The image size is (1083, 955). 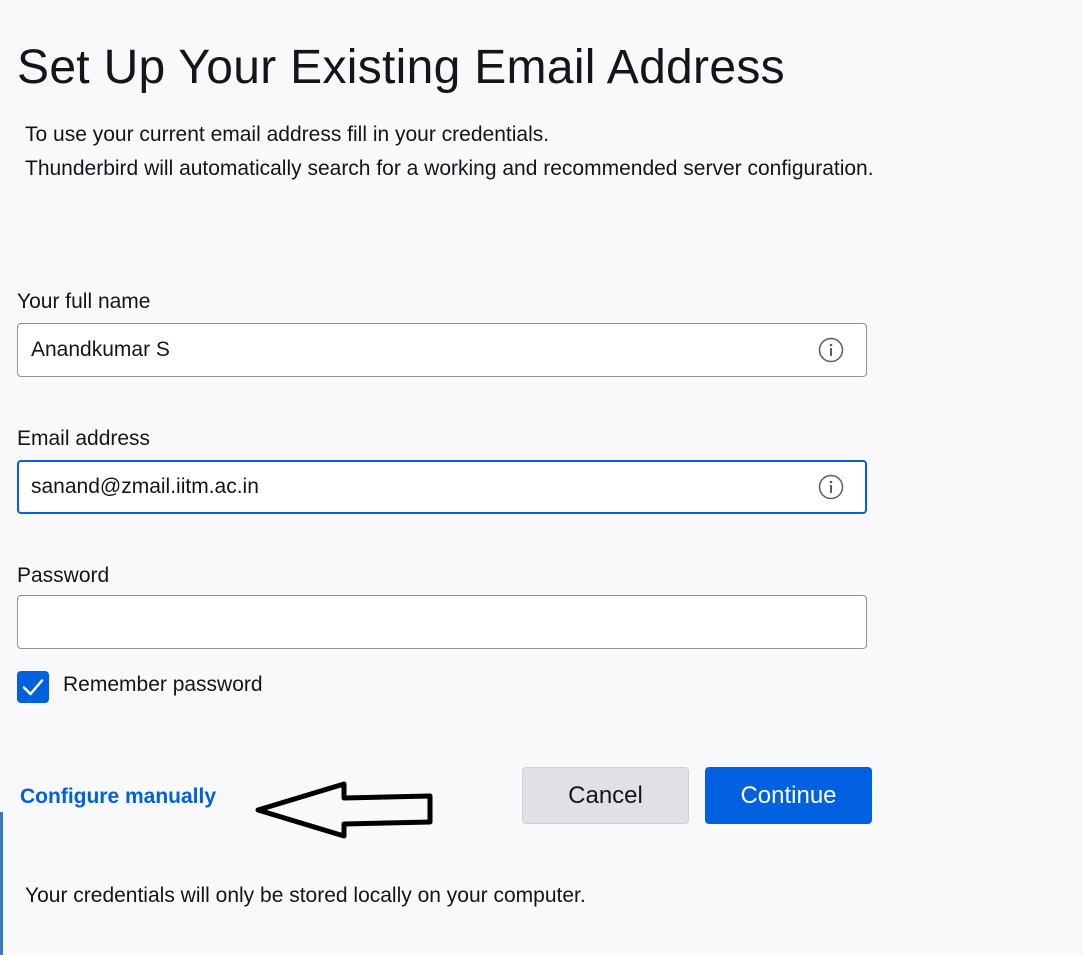 I want to click on password-field, so click(x=442, y=622).